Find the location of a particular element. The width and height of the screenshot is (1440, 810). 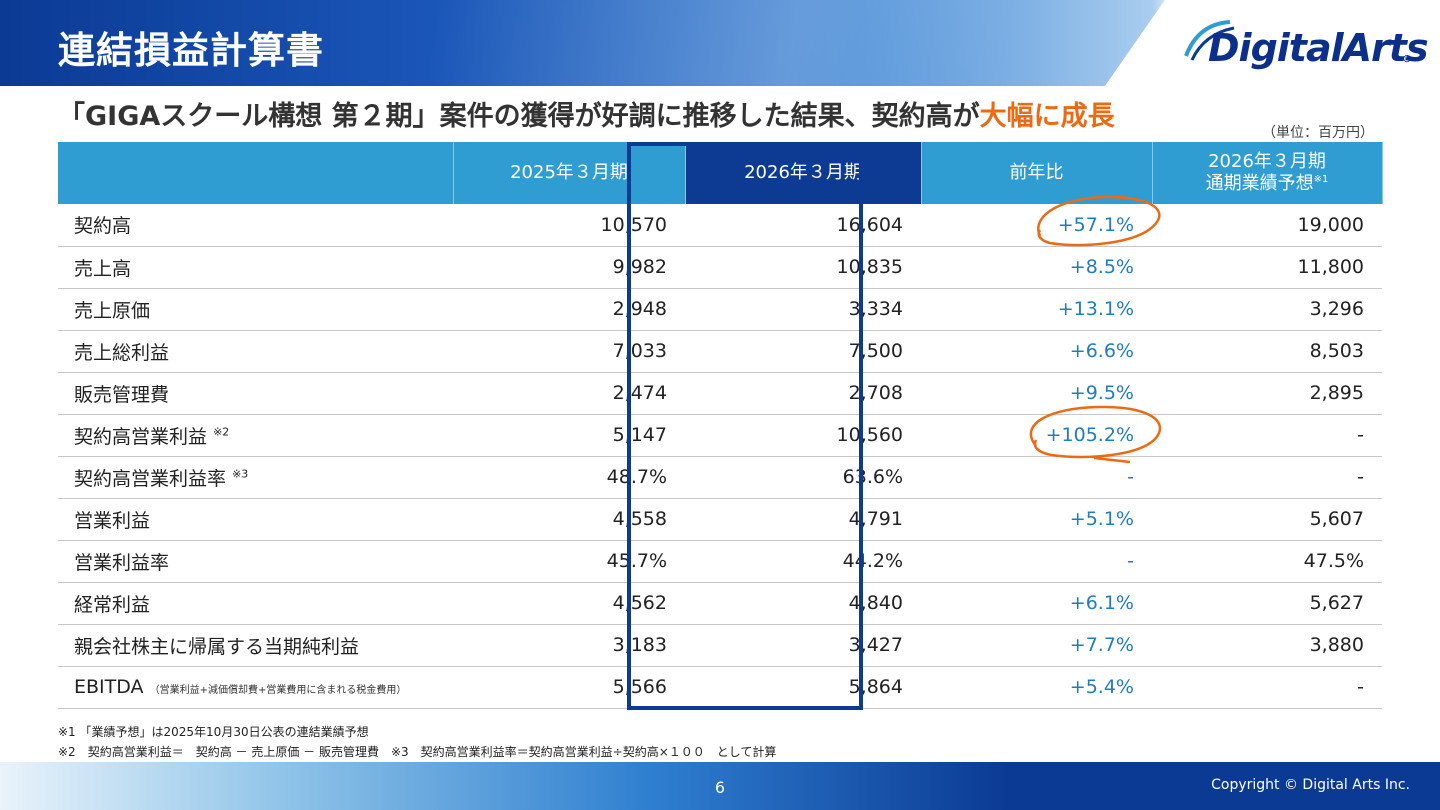

row-label: 営業利益率 is located at coordinates (255, 561).